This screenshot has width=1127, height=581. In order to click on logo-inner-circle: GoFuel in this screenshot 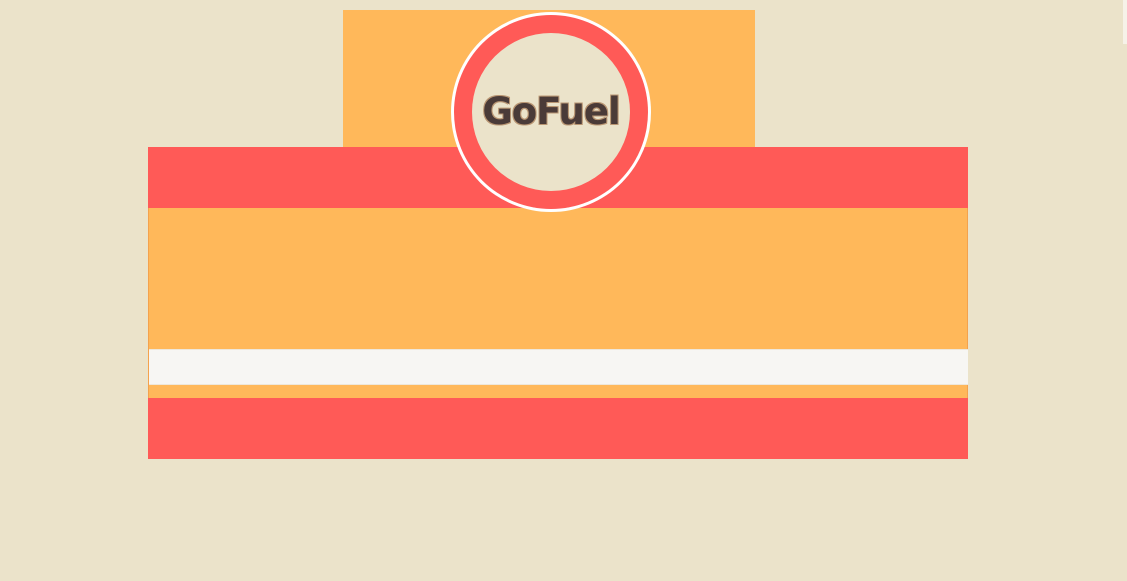, I will do `click(551, 112)`.